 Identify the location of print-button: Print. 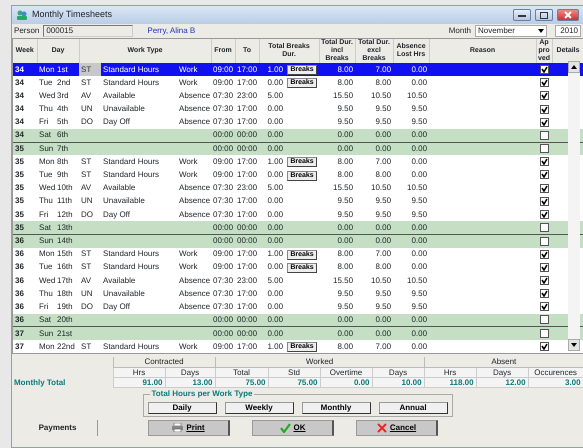
(189, 428).